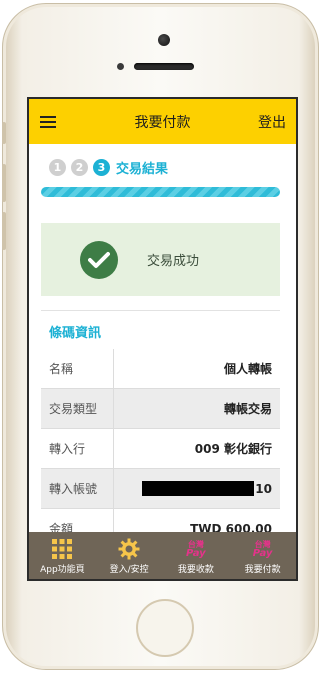  Describe the element at coordinates (233, 449) in the screenshot. I see `row-value: 009 彰化銀行` at that location.